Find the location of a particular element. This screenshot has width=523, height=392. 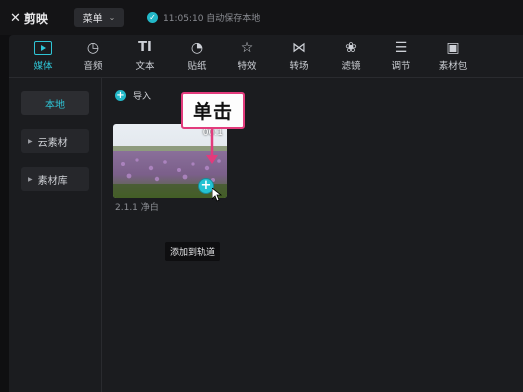

tab-label: 转场 is located at coordinates (299, 66).